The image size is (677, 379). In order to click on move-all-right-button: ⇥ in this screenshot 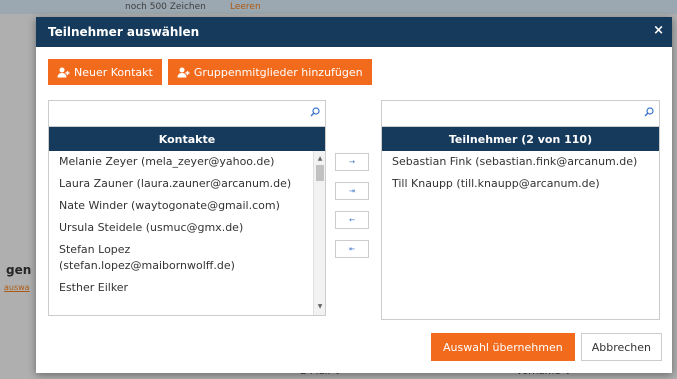, I will do `click(352, 191)`.